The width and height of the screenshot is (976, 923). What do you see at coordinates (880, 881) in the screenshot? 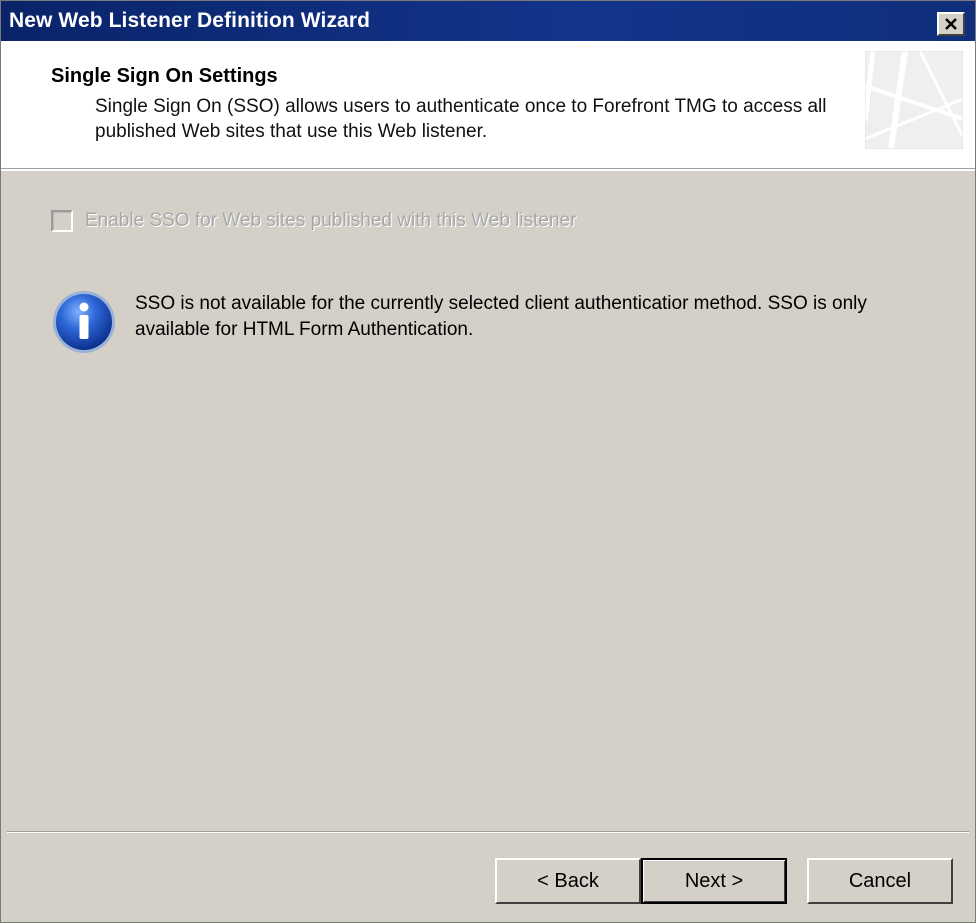
I see `cancel-button: Cancel` at bounding box center [880, 881].